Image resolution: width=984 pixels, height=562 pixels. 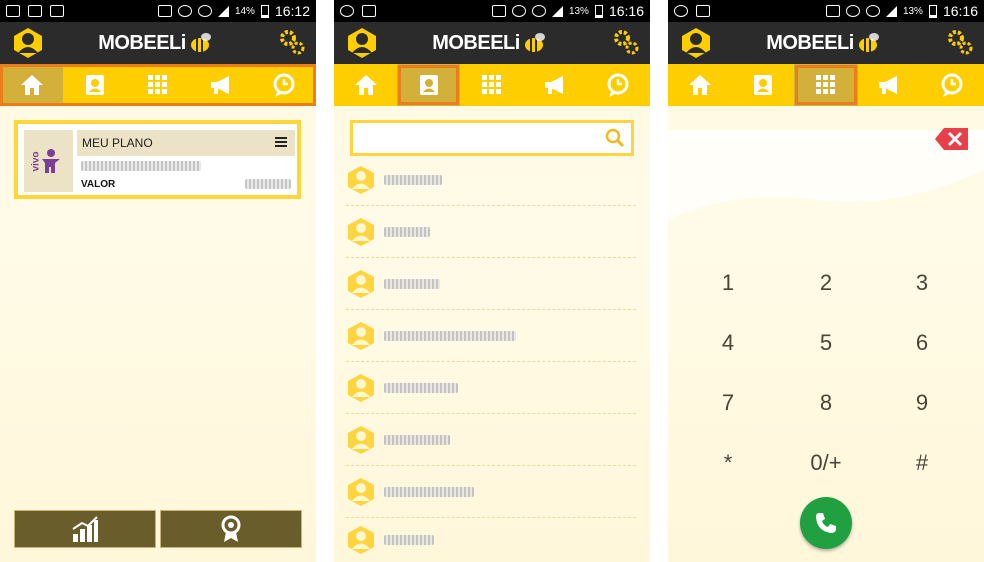 I want to click on search-icon, so click(x=615, y=138).